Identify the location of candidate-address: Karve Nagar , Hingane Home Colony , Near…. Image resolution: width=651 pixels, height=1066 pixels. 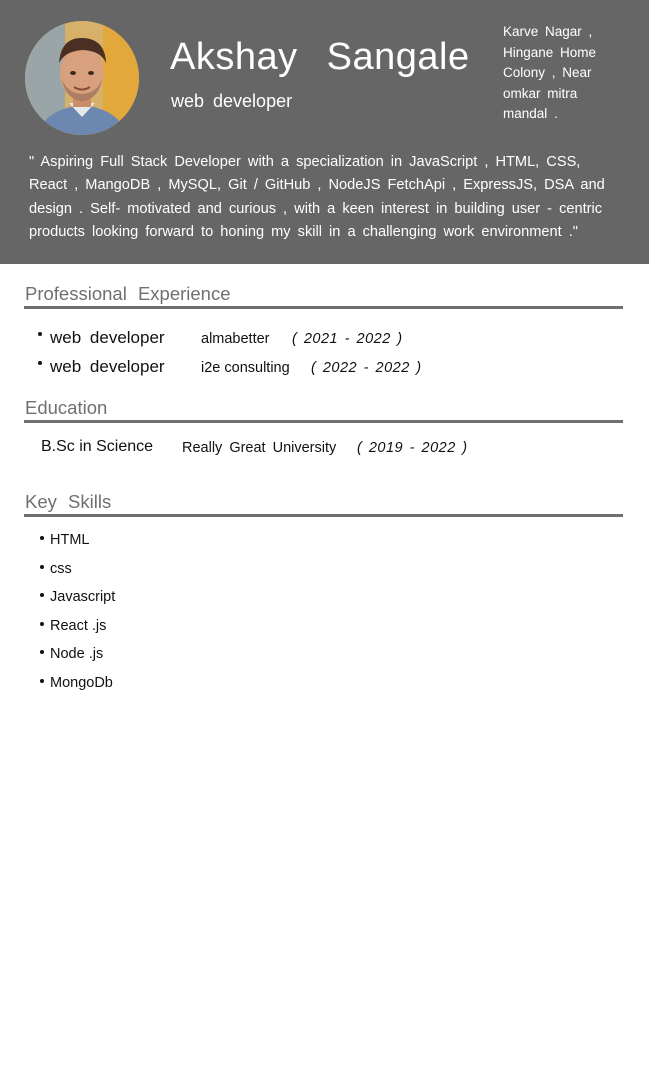
(550, 72).